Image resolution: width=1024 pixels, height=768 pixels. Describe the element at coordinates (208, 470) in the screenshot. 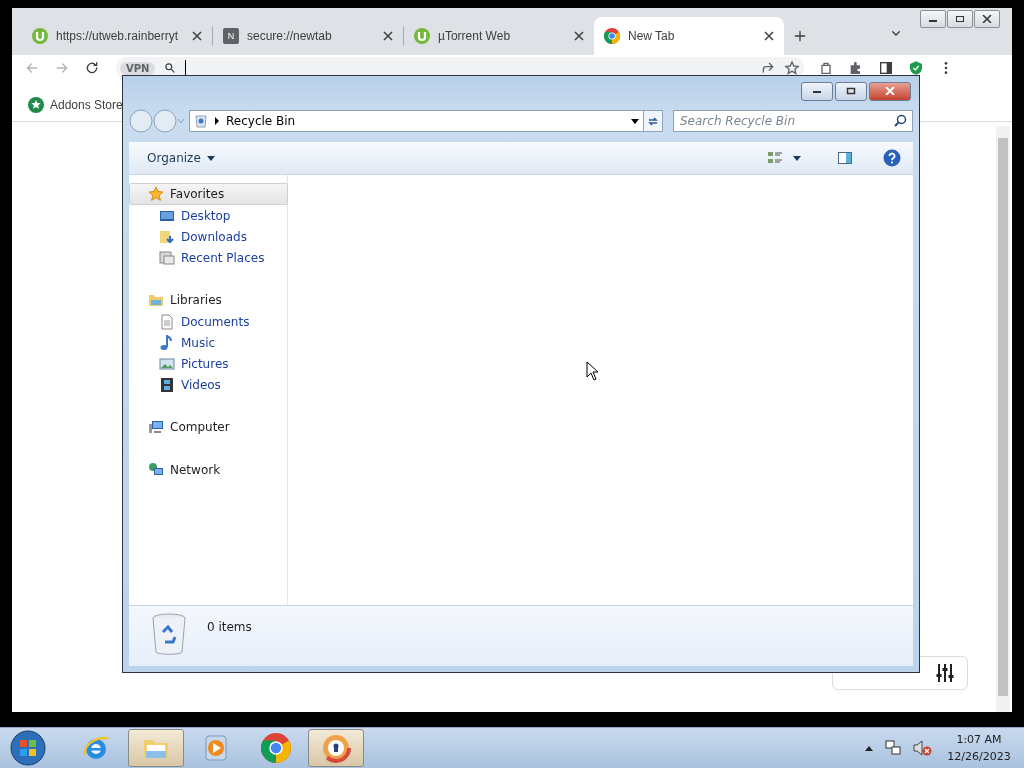

I see `nav-group: Network` at that location.